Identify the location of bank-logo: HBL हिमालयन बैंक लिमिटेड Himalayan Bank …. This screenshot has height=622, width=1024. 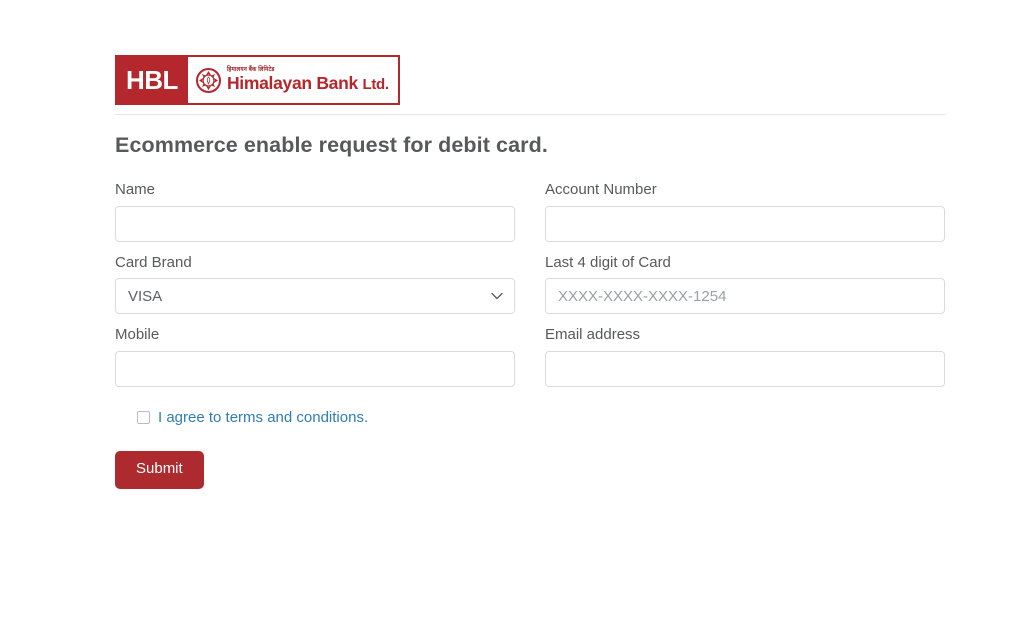
(257, 80).